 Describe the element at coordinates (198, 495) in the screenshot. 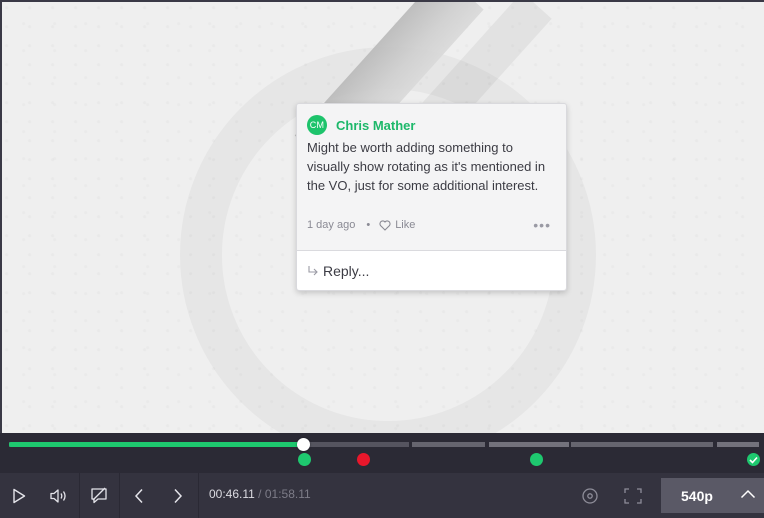

I see `control-separator` at that location.